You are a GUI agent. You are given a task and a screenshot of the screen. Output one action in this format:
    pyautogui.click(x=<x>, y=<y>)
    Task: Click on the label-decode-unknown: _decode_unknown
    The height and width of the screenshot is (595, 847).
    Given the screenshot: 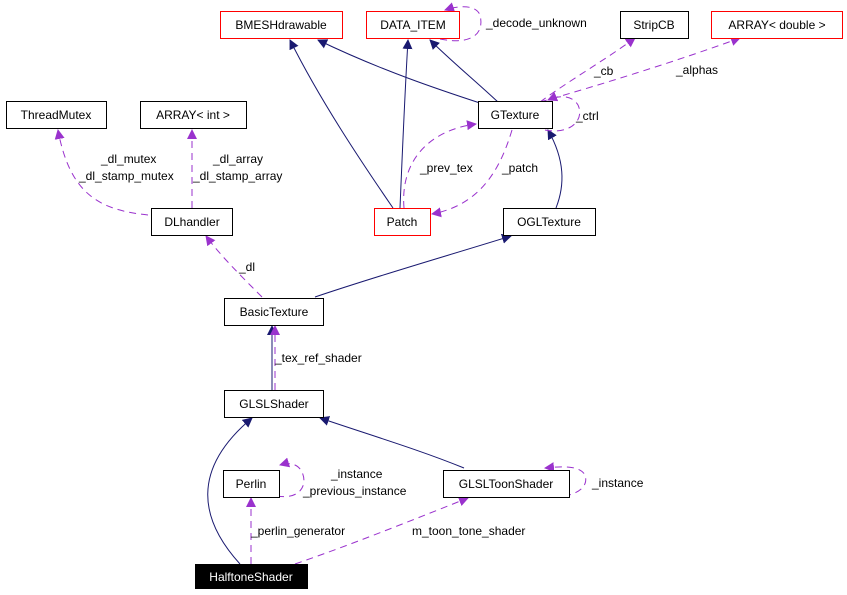 What is the action you would take?
    pyautogui.click(x=536, y=23)
    